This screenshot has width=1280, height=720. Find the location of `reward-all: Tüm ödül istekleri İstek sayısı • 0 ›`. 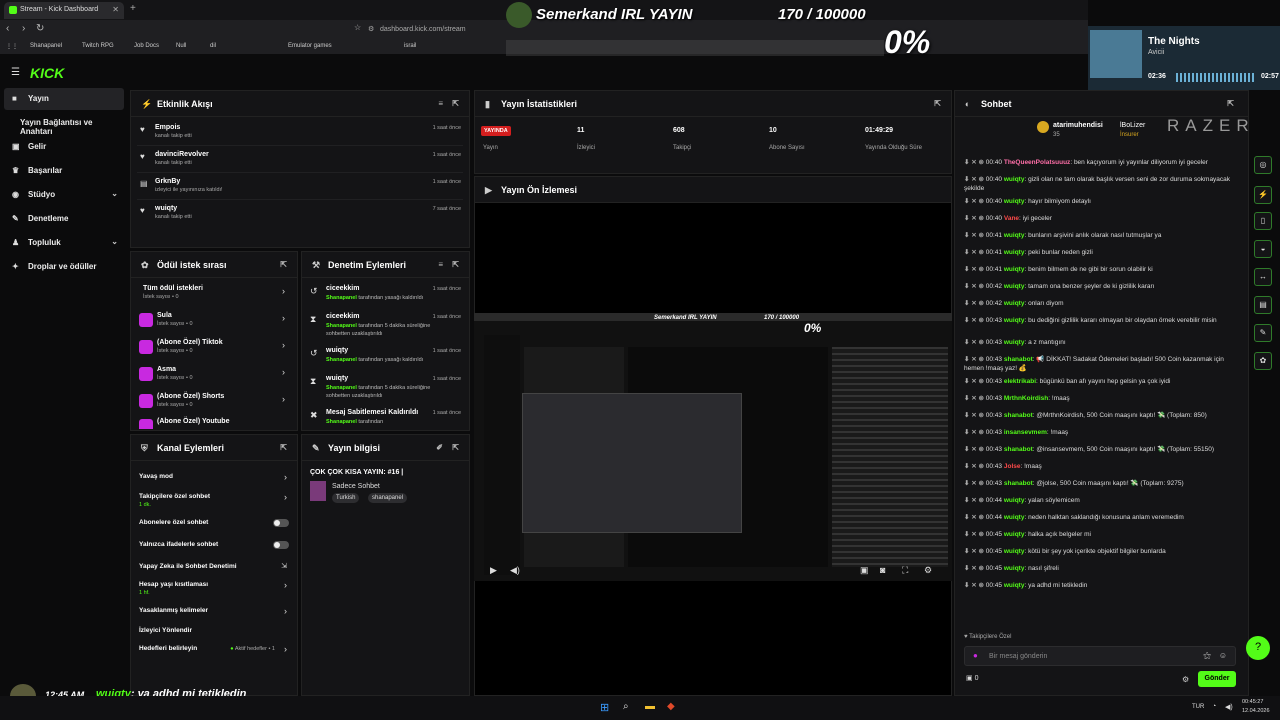

reward-all: Tüm ödül istekleri İstek sayısı • 0 › is located at coordinates (214, 295).